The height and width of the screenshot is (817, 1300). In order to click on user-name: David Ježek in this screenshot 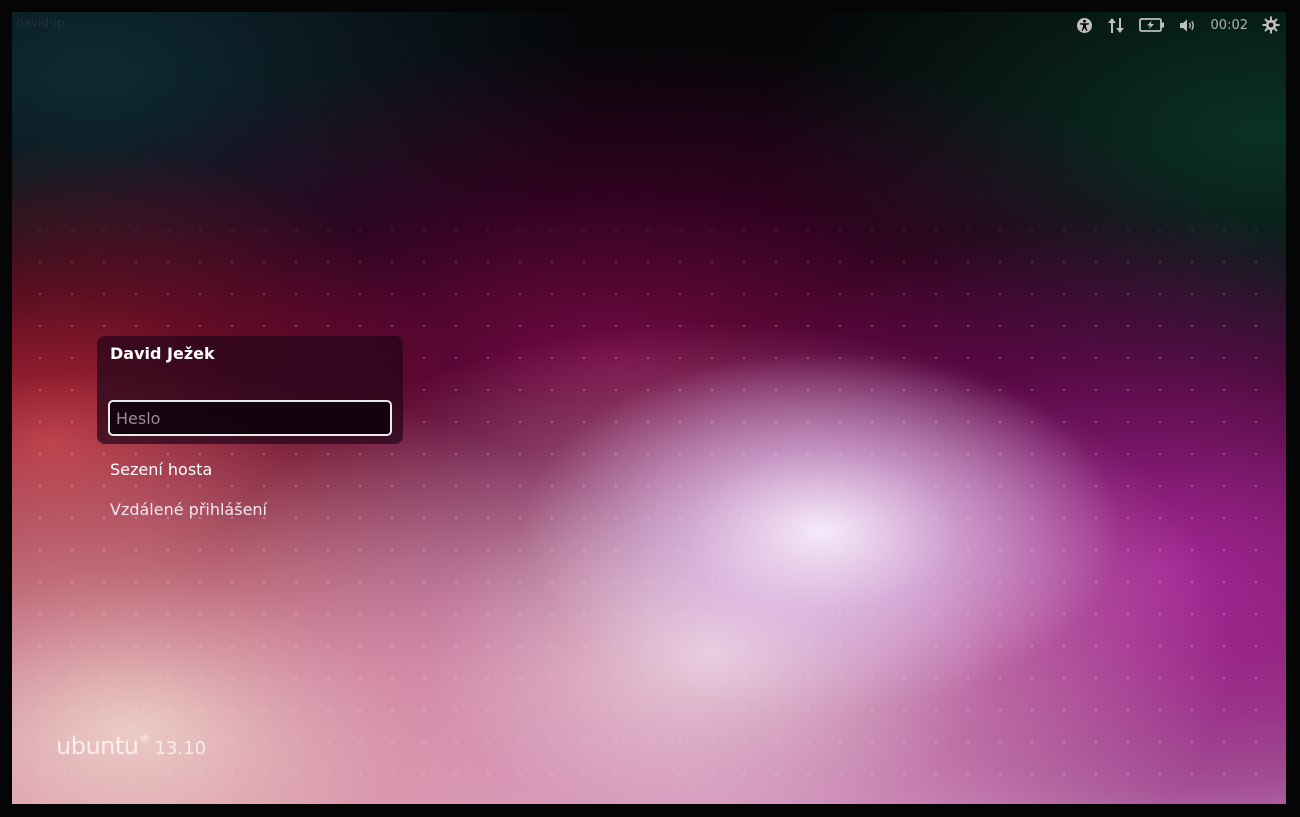, I will do `click(162, 353)`.